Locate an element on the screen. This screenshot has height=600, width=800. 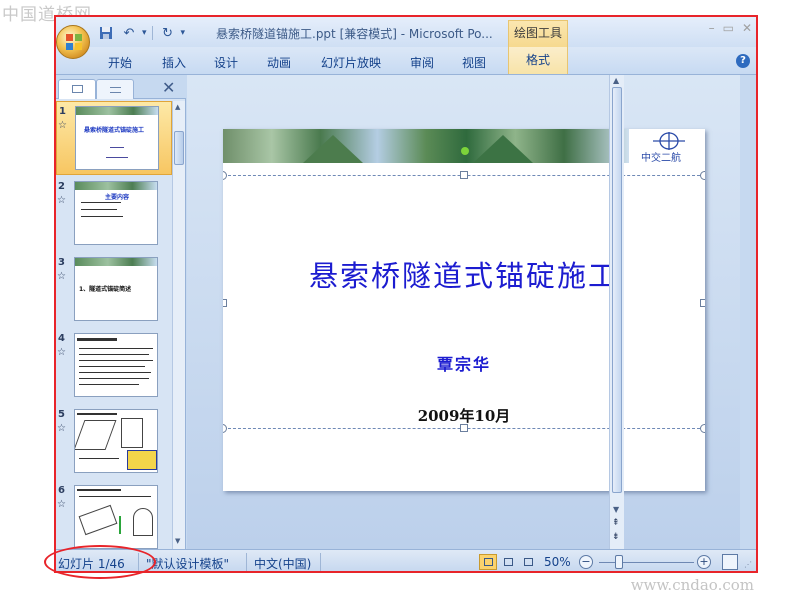
tab-review: 审阅 is located at coordinates (422, 62).